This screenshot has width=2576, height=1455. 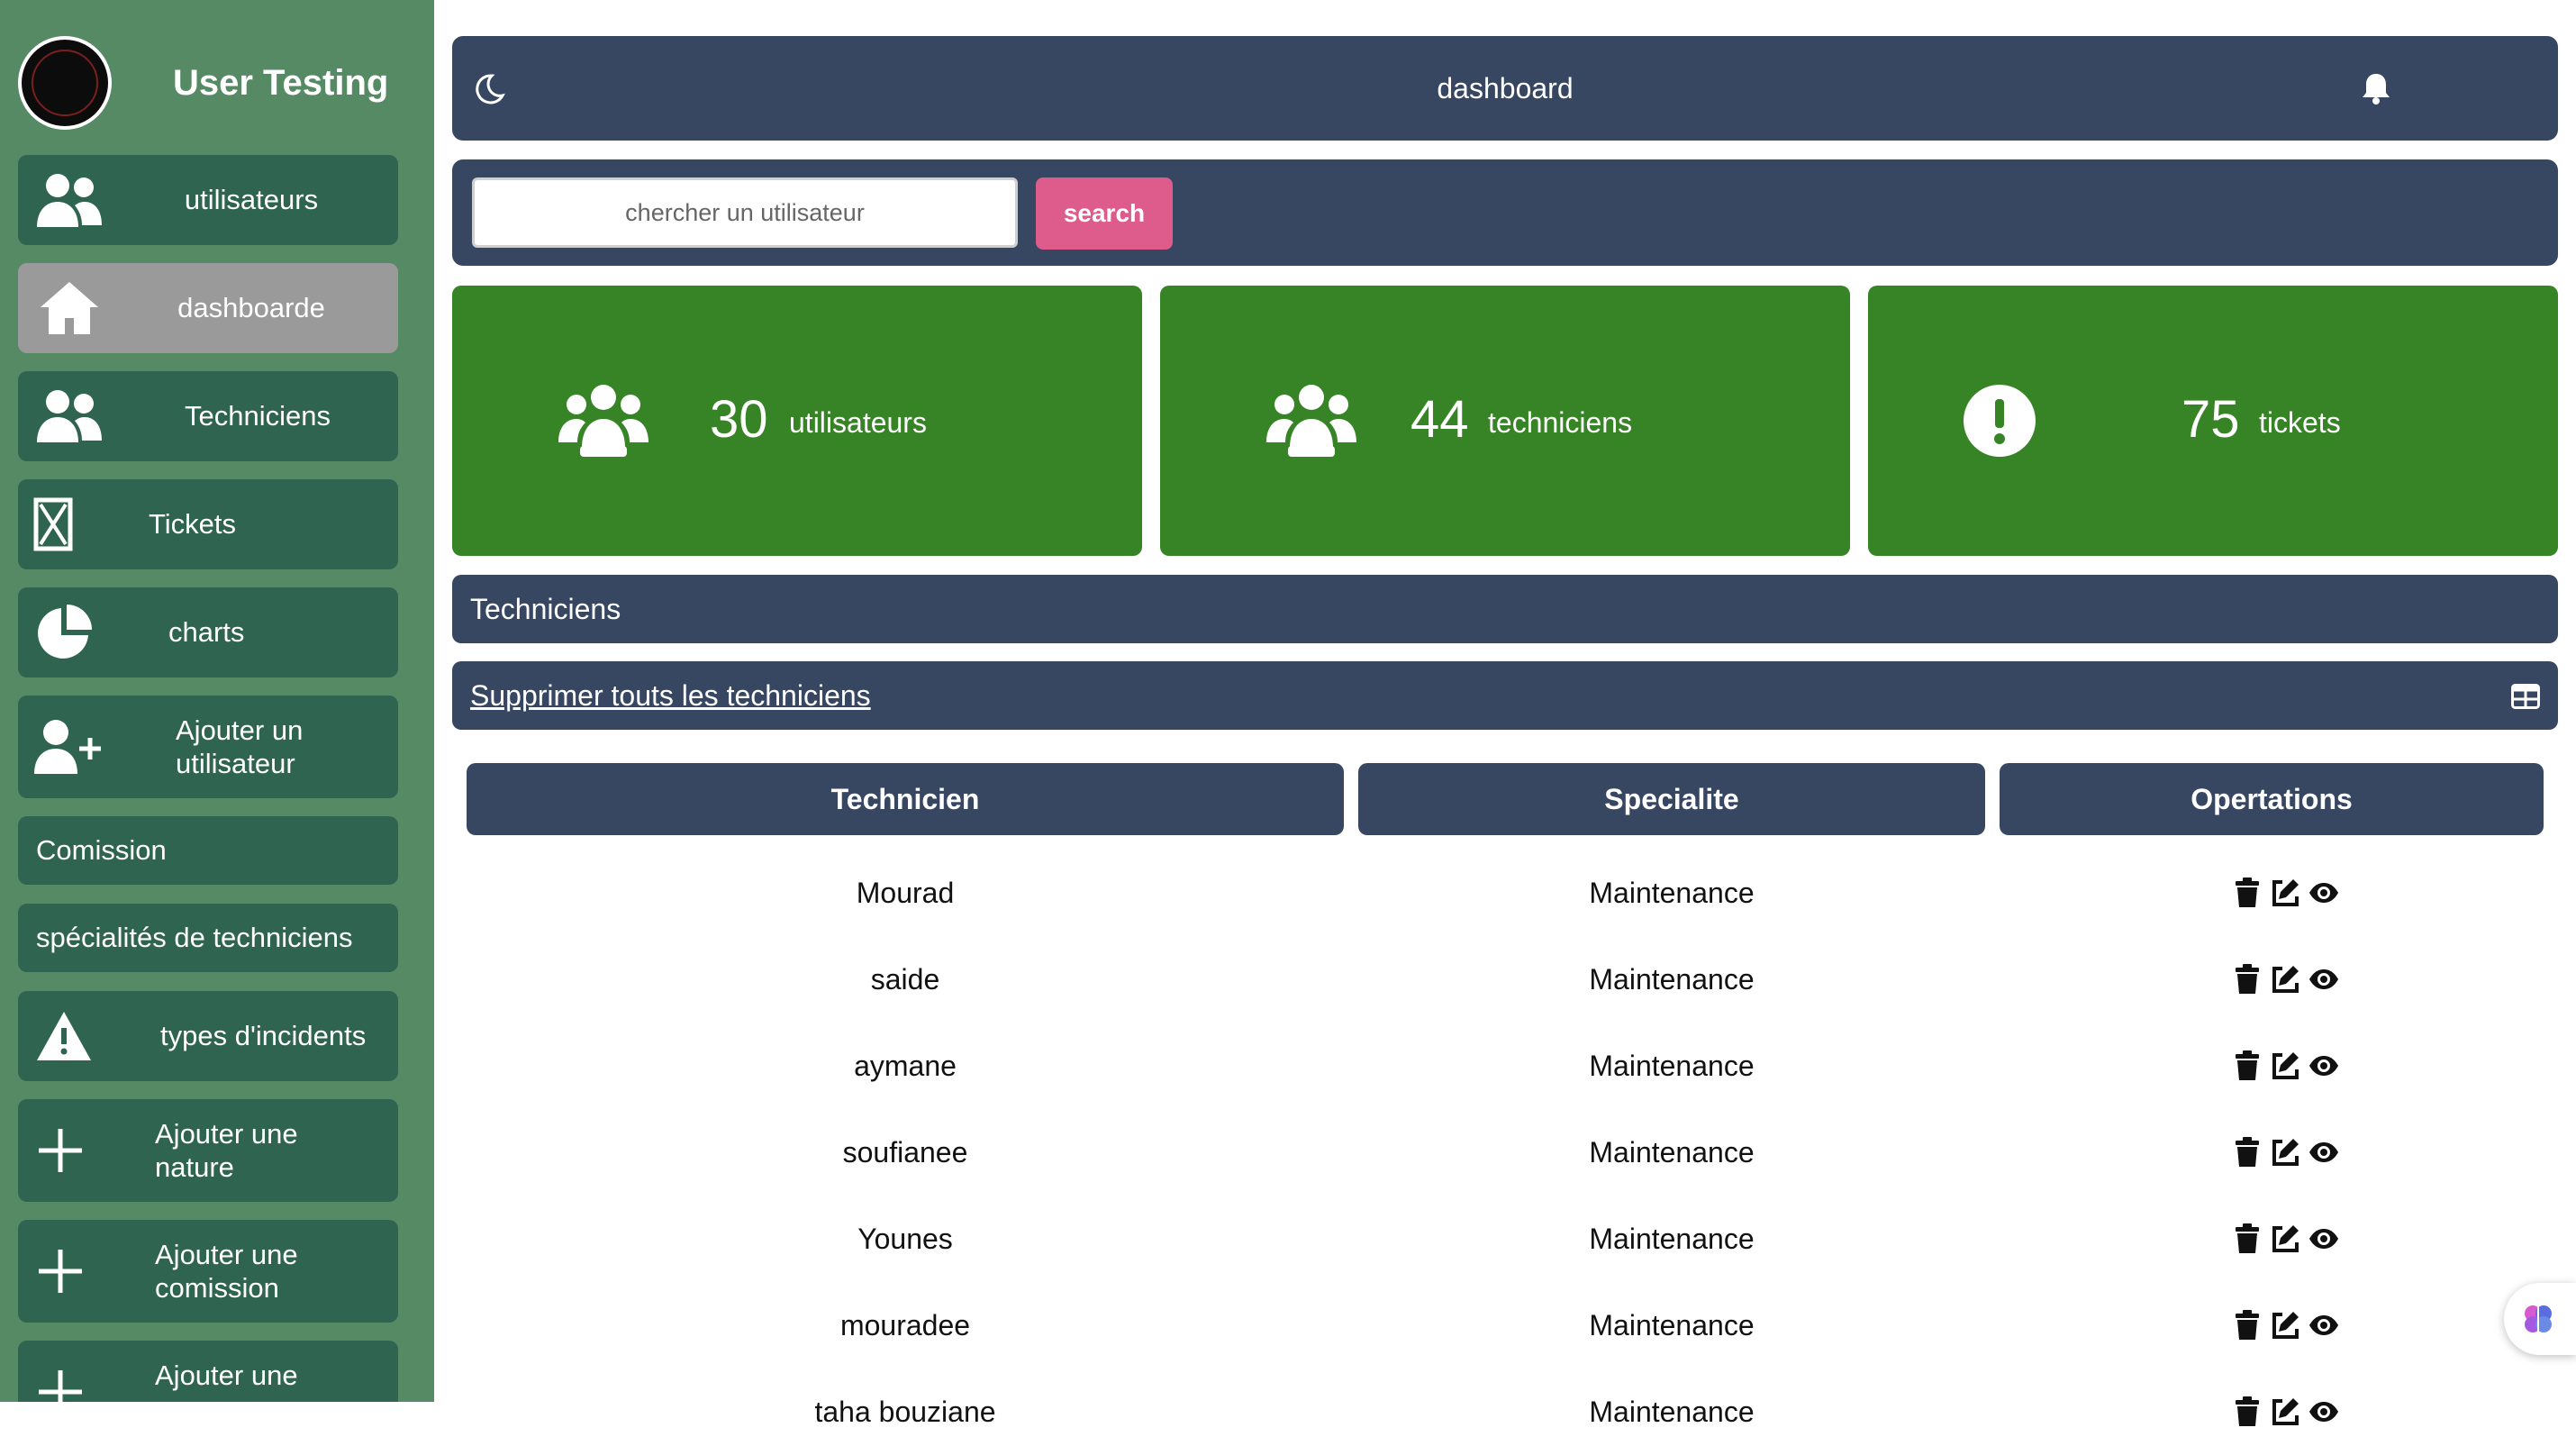 What do you see at coordinates (745, 212) in the screenshot?
I see `search-input` at bounding box center [745, 212].